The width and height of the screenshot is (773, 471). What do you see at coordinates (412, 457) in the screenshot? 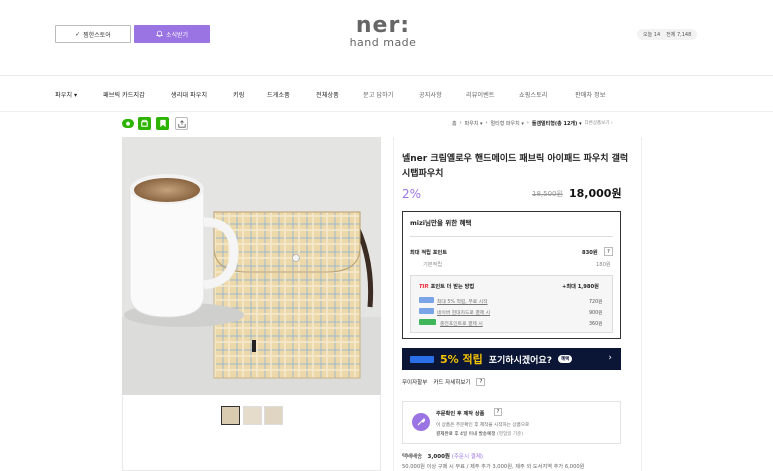
I see `shipping-label: 택배배송` at bounding box center [412, 457].